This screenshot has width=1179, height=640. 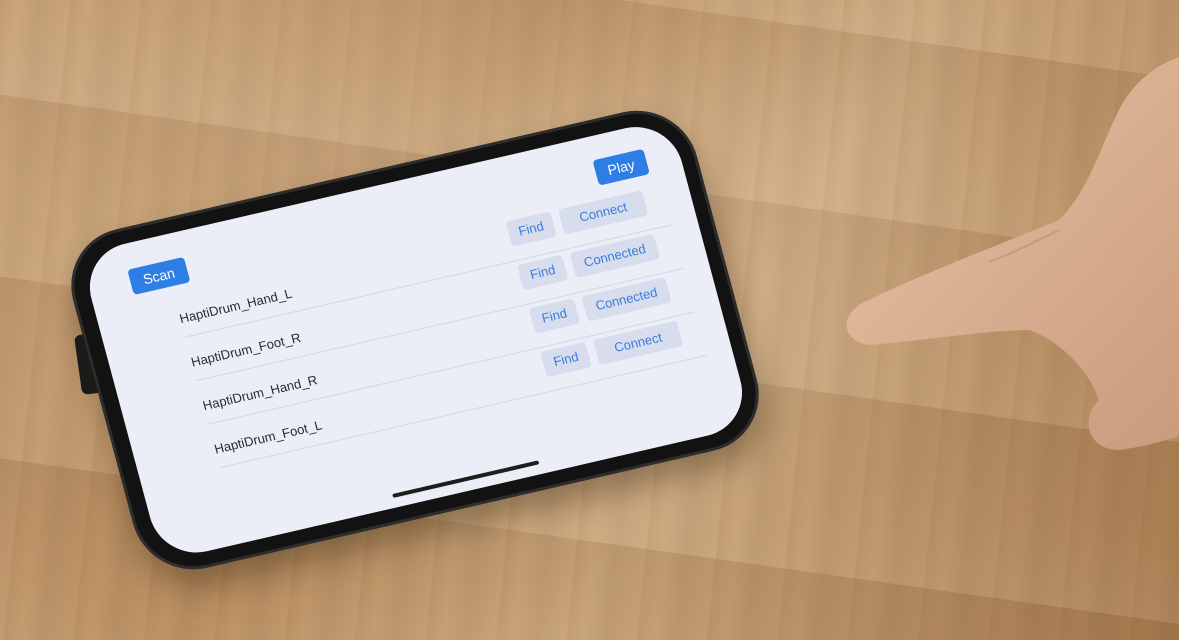 I want to click on home-indicator, so click(x=466, y=479).